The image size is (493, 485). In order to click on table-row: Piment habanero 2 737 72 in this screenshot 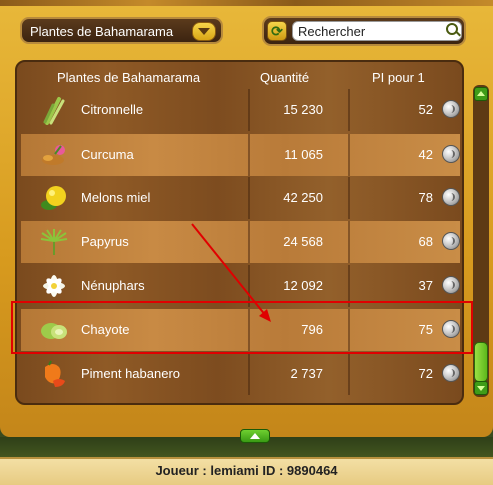, I will do `click(240, 374)`.